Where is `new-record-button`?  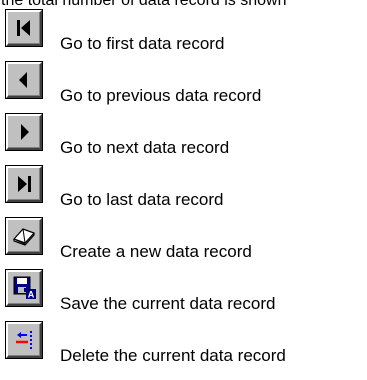
new-record-button is located at coordinates (24, 236).